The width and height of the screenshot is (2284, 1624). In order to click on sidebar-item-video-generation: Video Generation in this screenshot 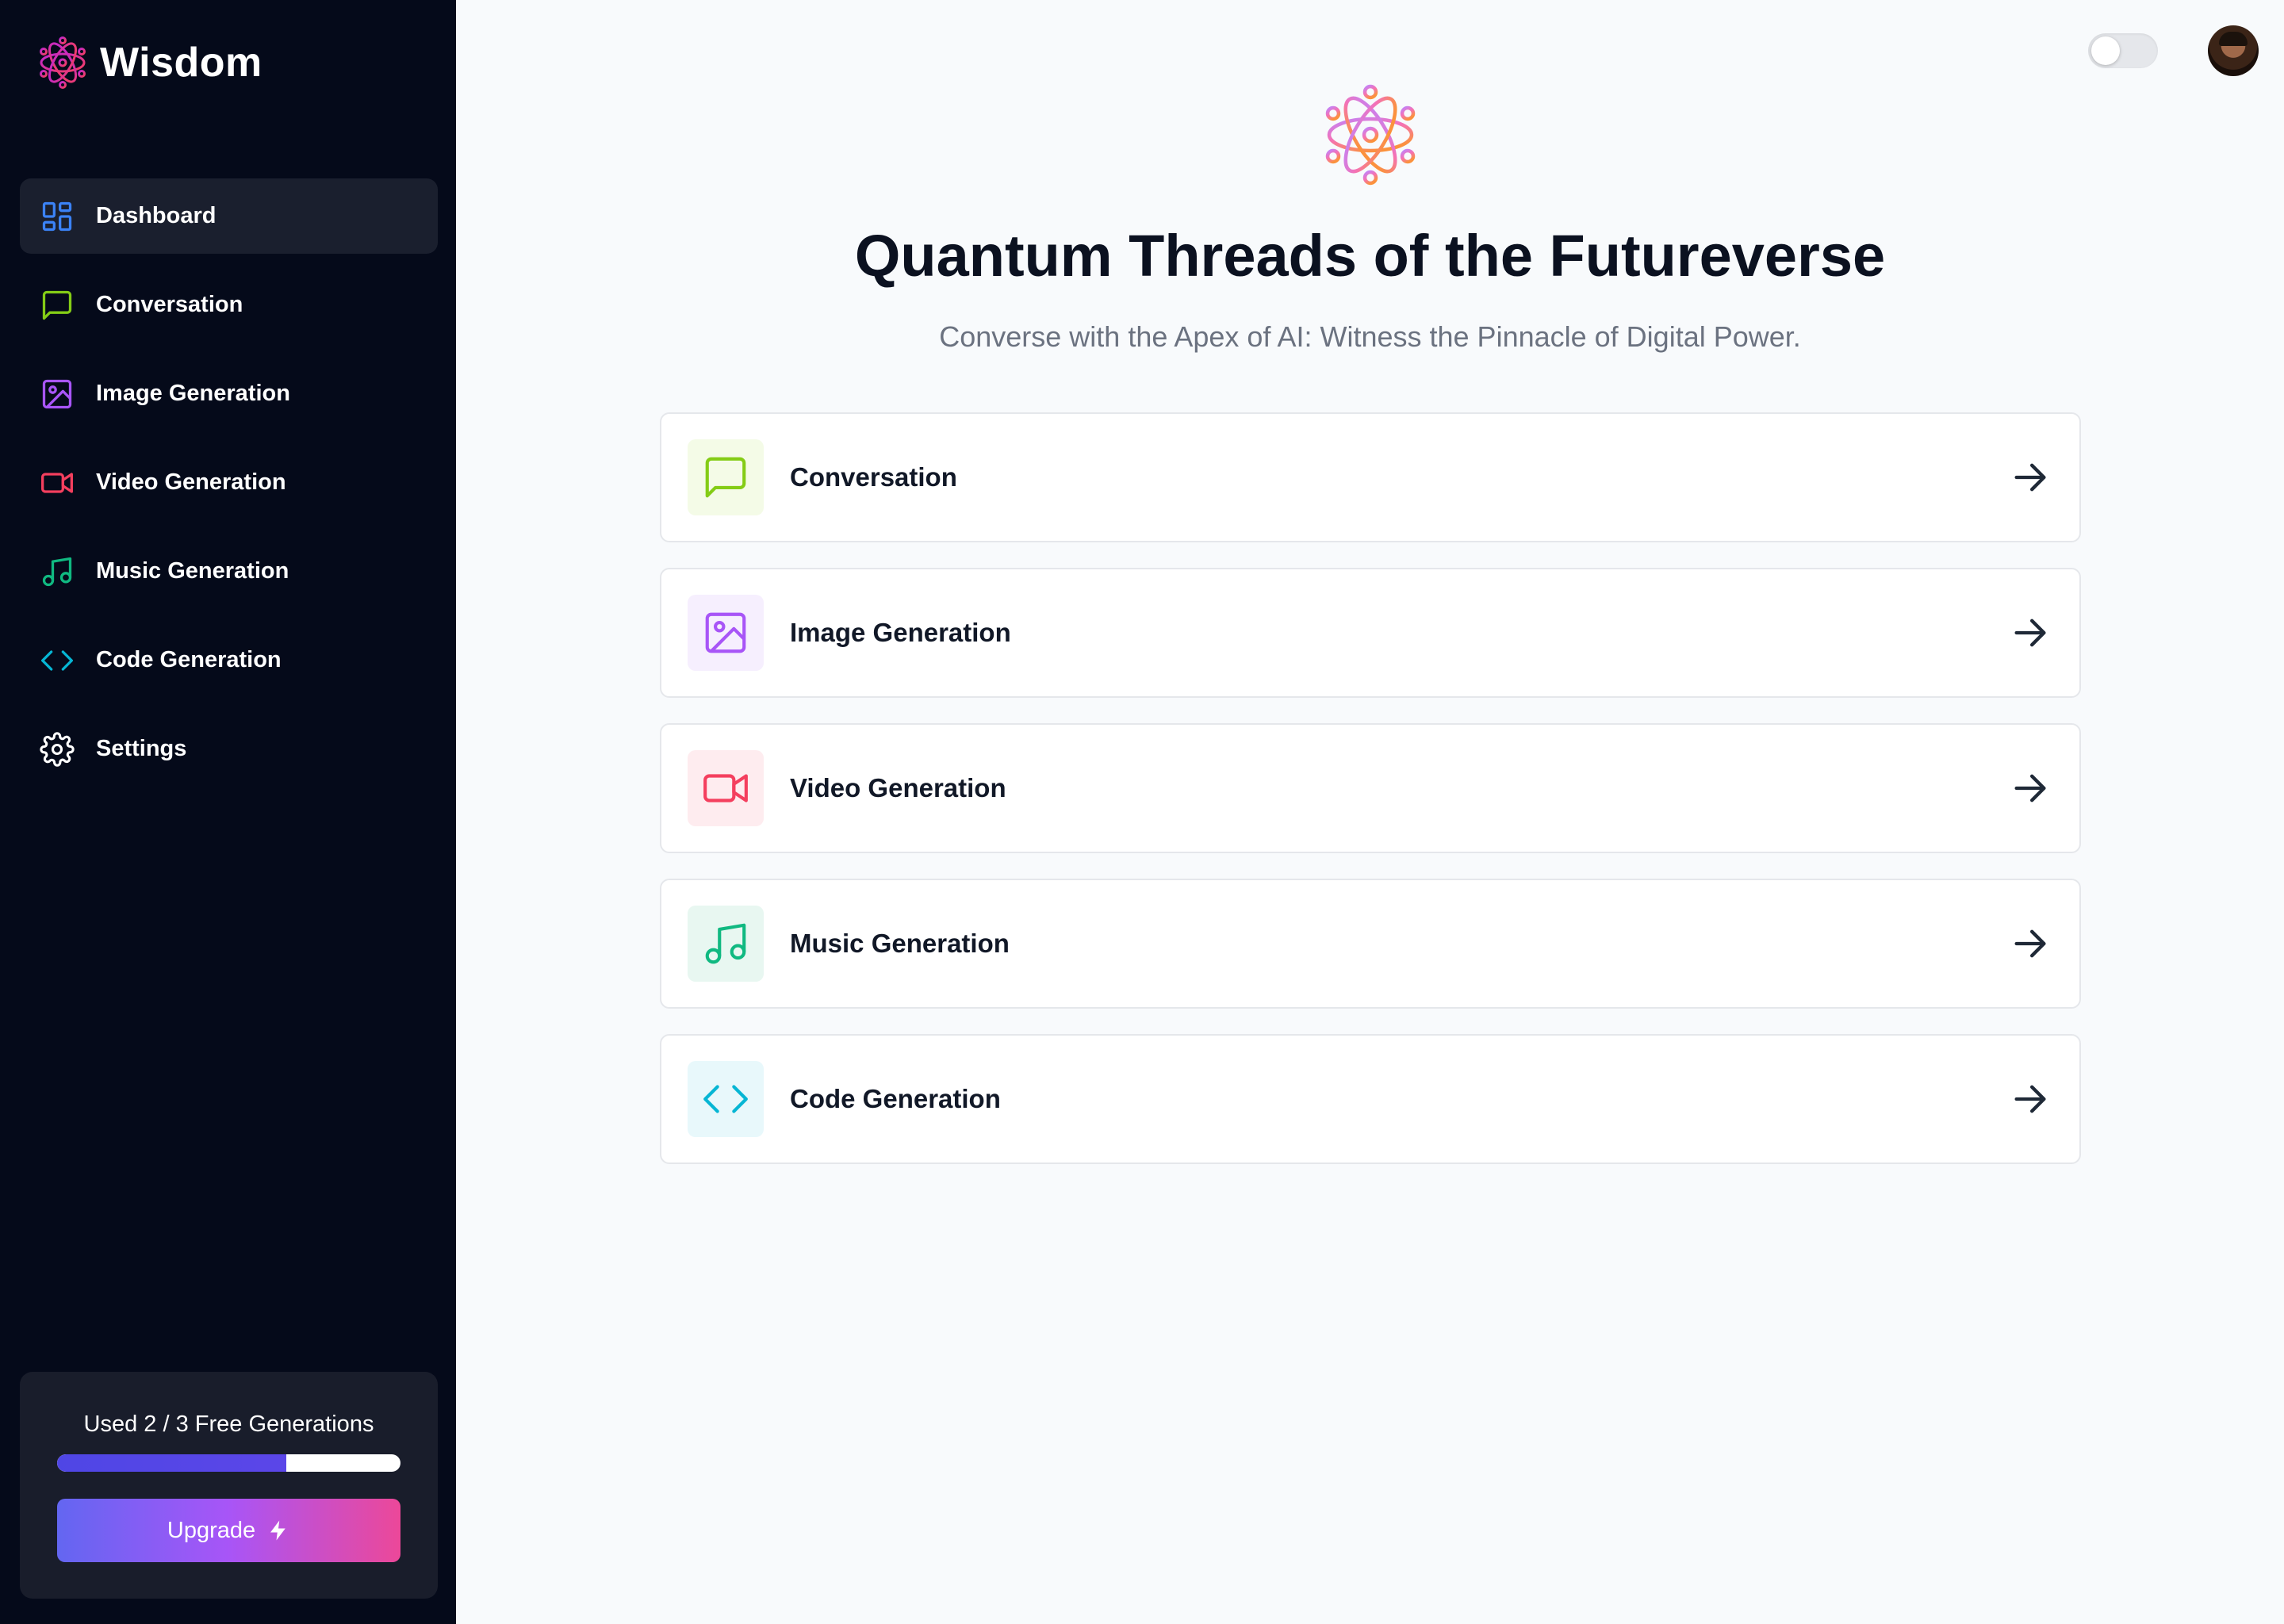, I will do `click(229, 482)`.